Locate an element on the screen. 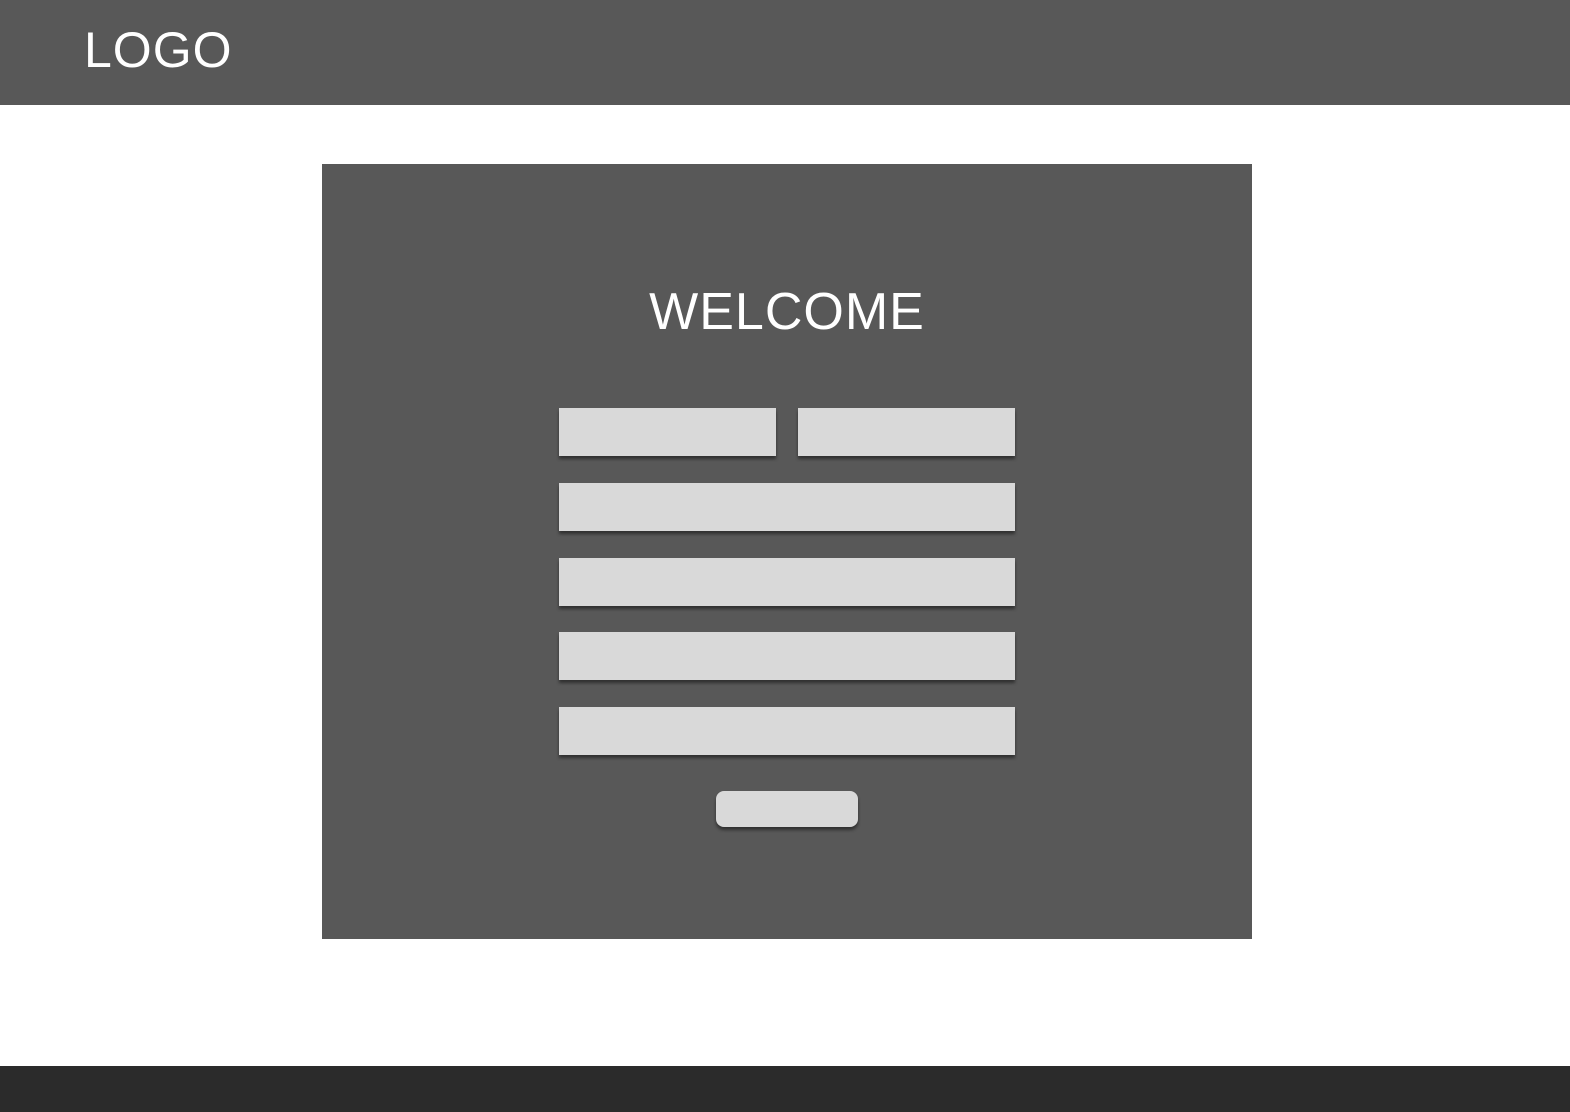 Image resolution: width=1570 pixels, height=1112 pixels. submit-button is located at coordinates (787, 809).